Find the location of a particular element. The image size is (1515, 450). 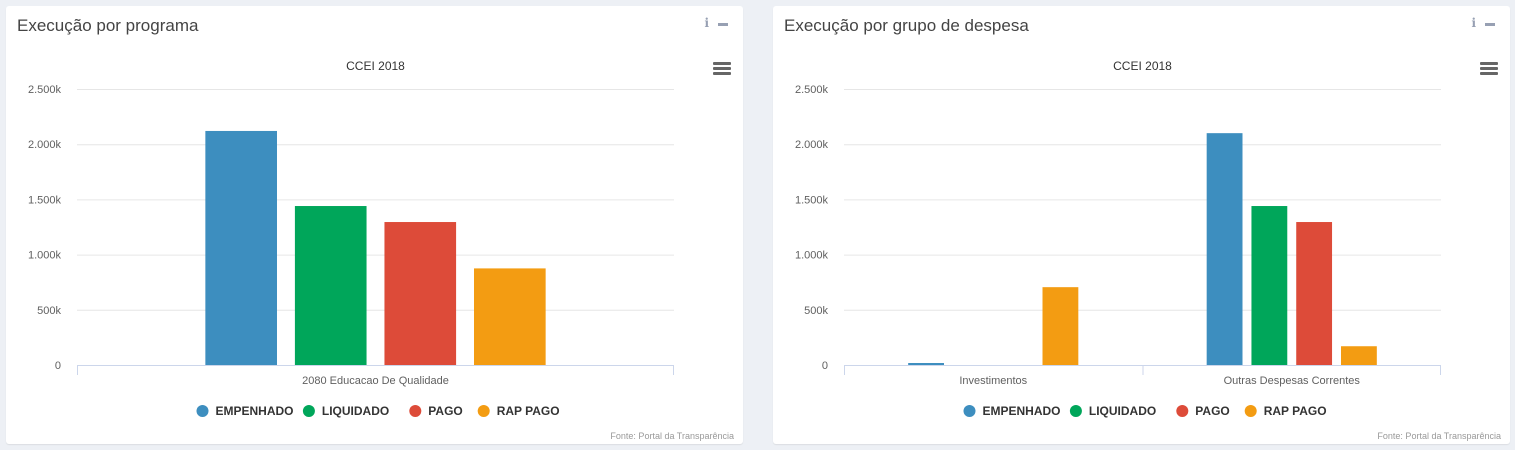

x-category-label: 2080 Educacao De Qualidade is located at coordinates (375, 381).